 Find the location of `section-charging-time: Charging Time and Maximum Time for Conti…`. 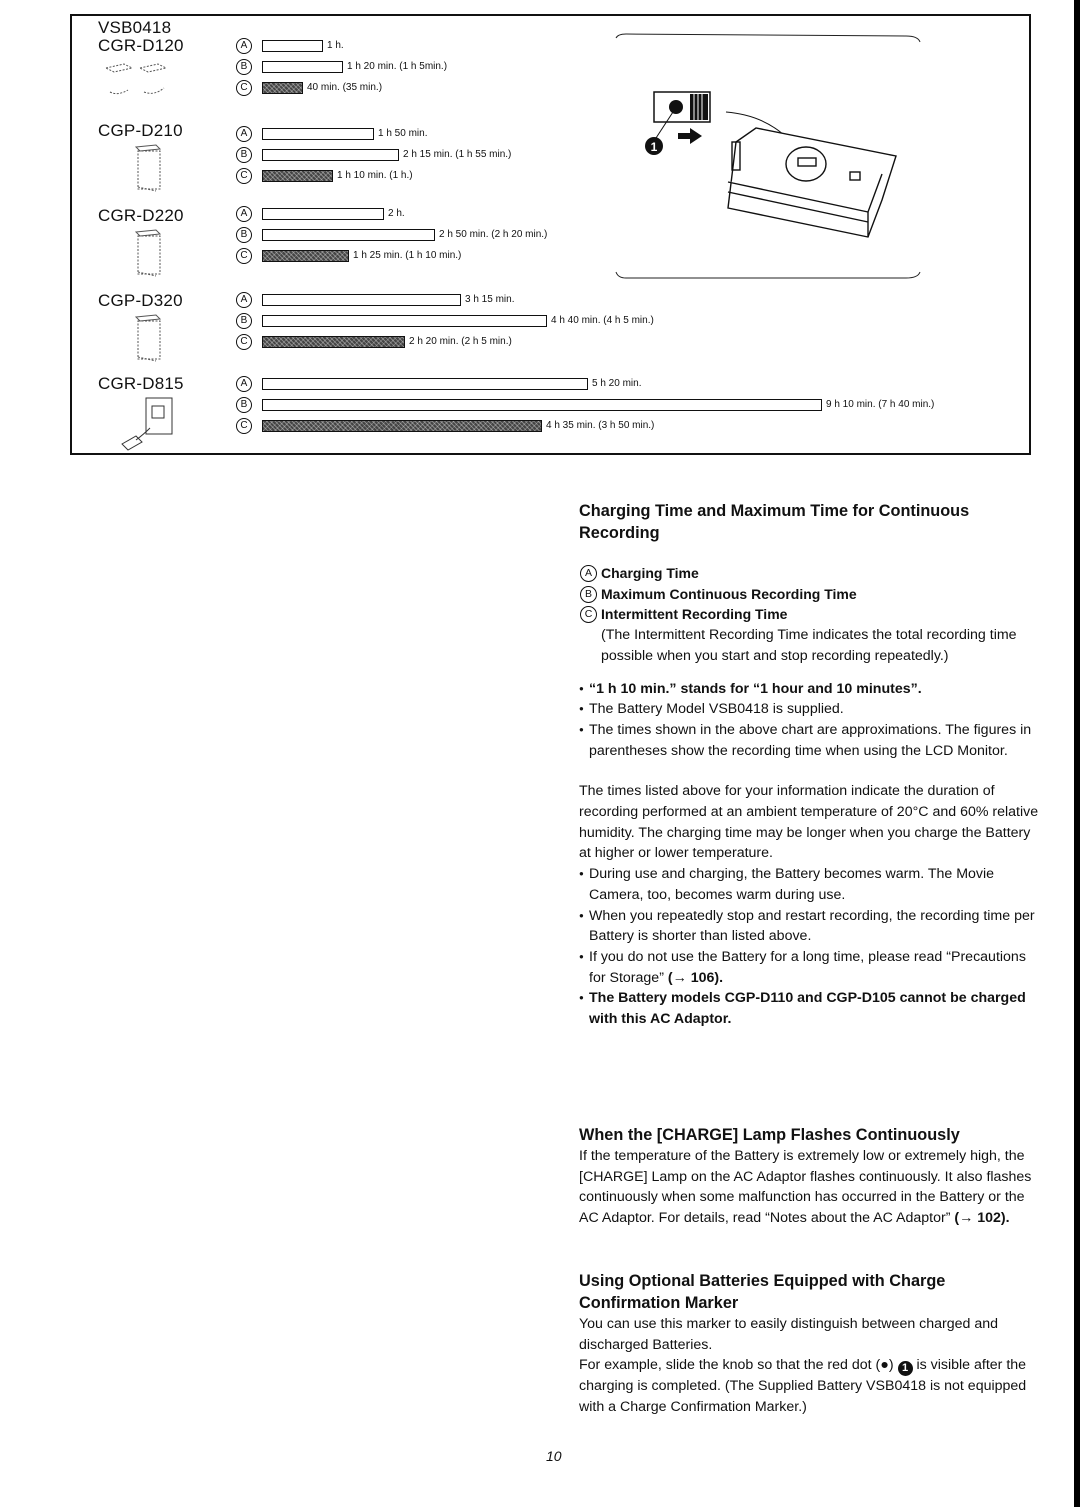

section-charging-time: Charging Time and Maximum Time for Conti… is located at coordinates (809, 765).